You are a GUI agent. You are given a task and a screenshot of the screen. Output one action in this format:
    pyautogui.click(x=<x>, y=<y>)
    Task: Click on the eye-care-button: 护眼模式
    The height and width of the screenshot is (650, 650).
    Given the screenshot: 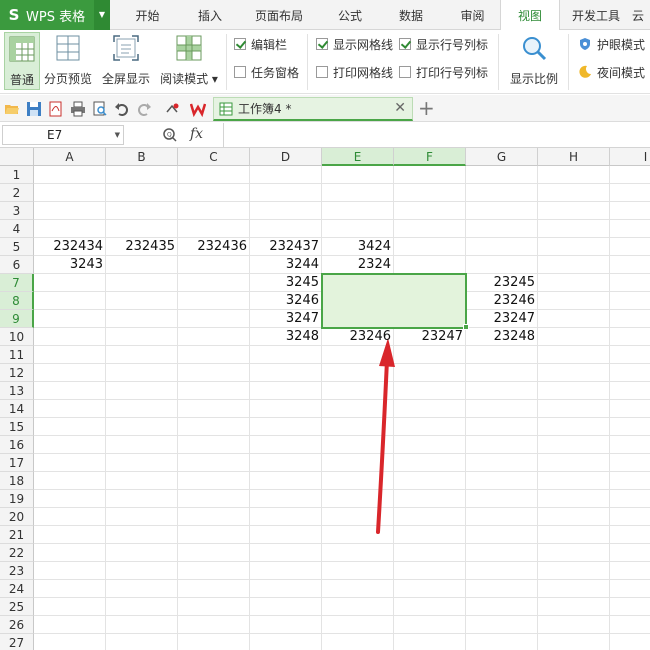 What is the action you would take?
    pyautogui.click(x=611, y=44)
    